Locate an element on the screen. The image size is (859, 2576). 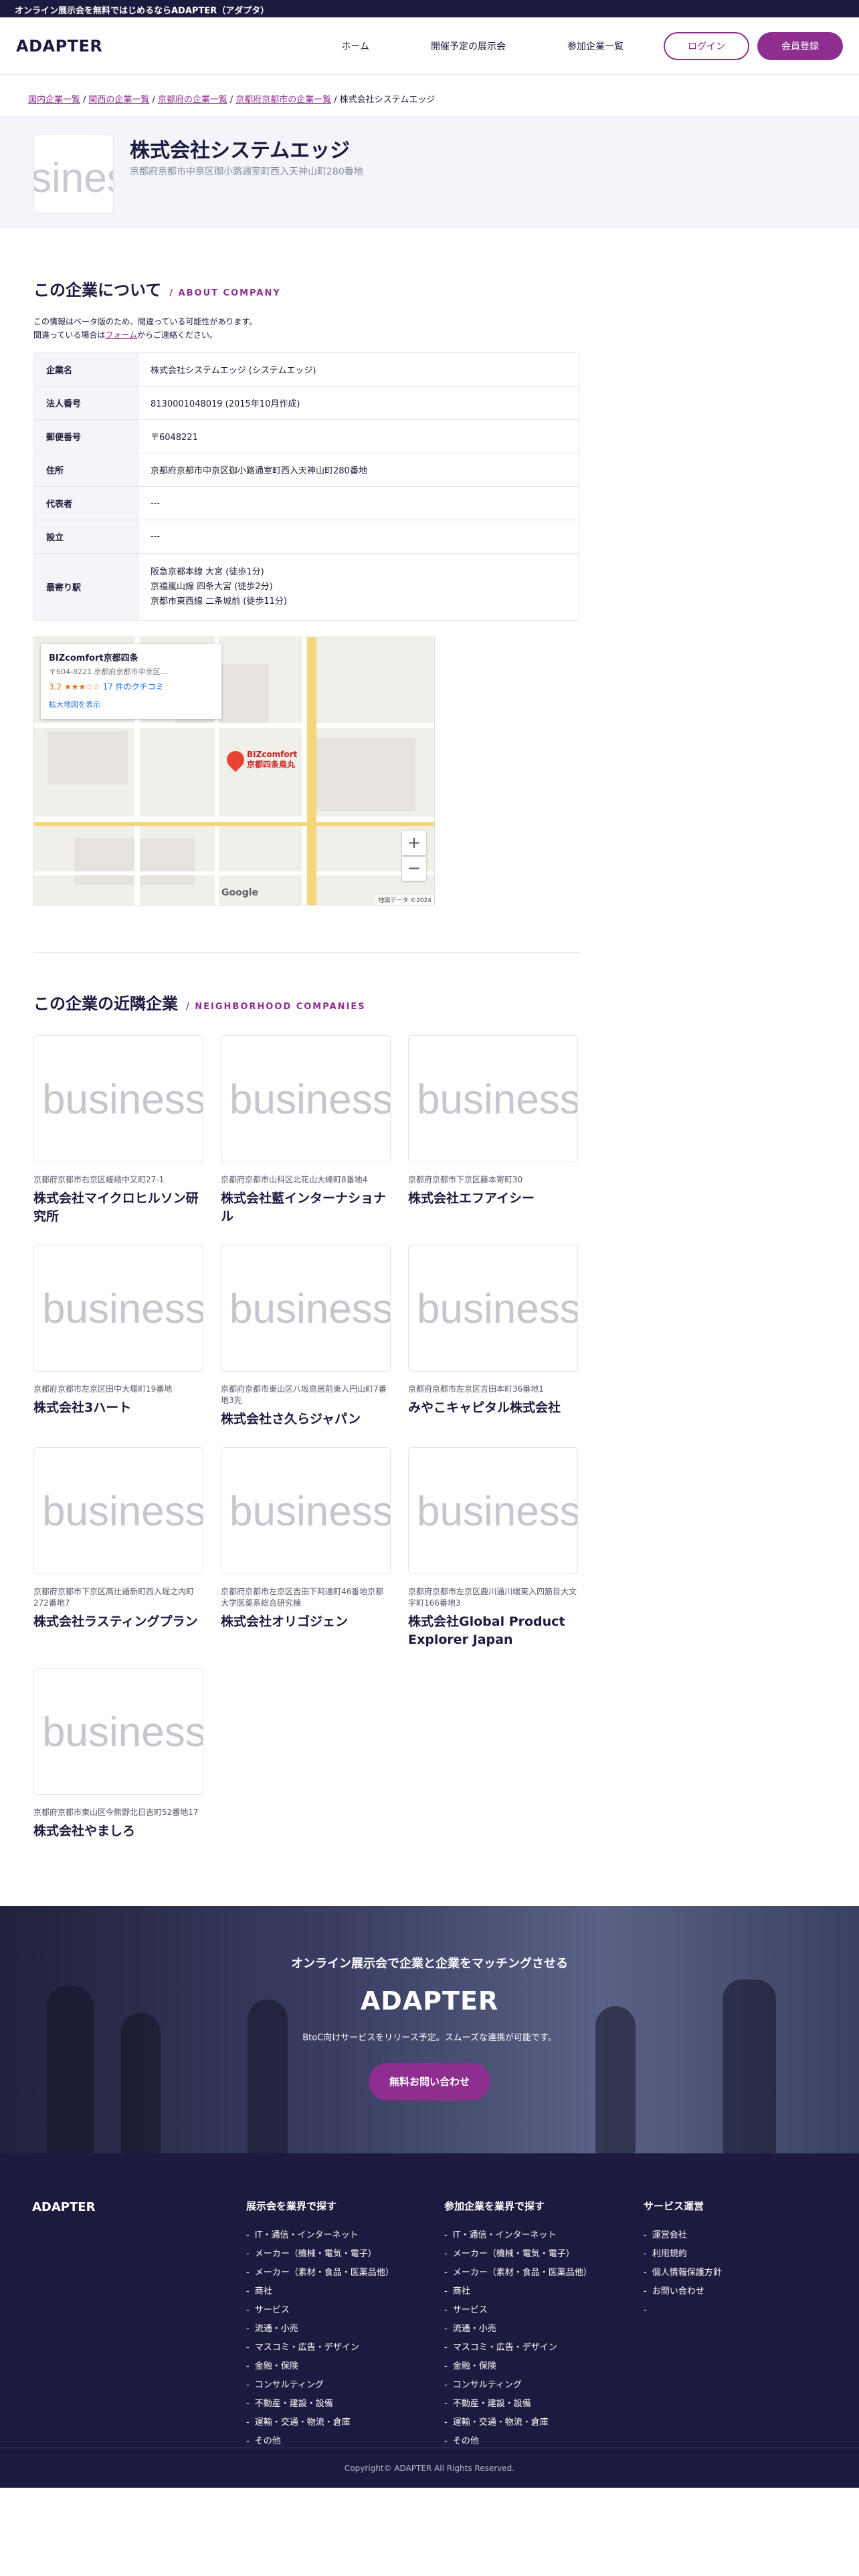
breadcrumb-kyoto-city: 京都府京都市の企業一覧 is located at coordinates (283, 100).